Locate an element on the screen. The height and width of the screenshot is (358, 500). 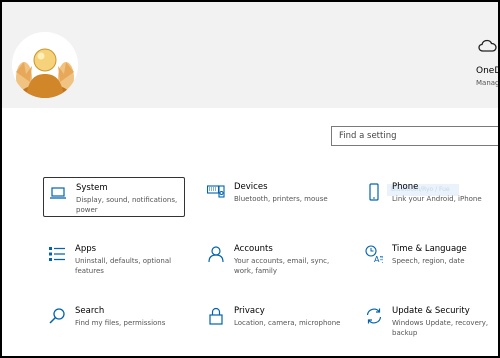
tile-desc: Location, camera, microphone is located at coordinates (287, 323).